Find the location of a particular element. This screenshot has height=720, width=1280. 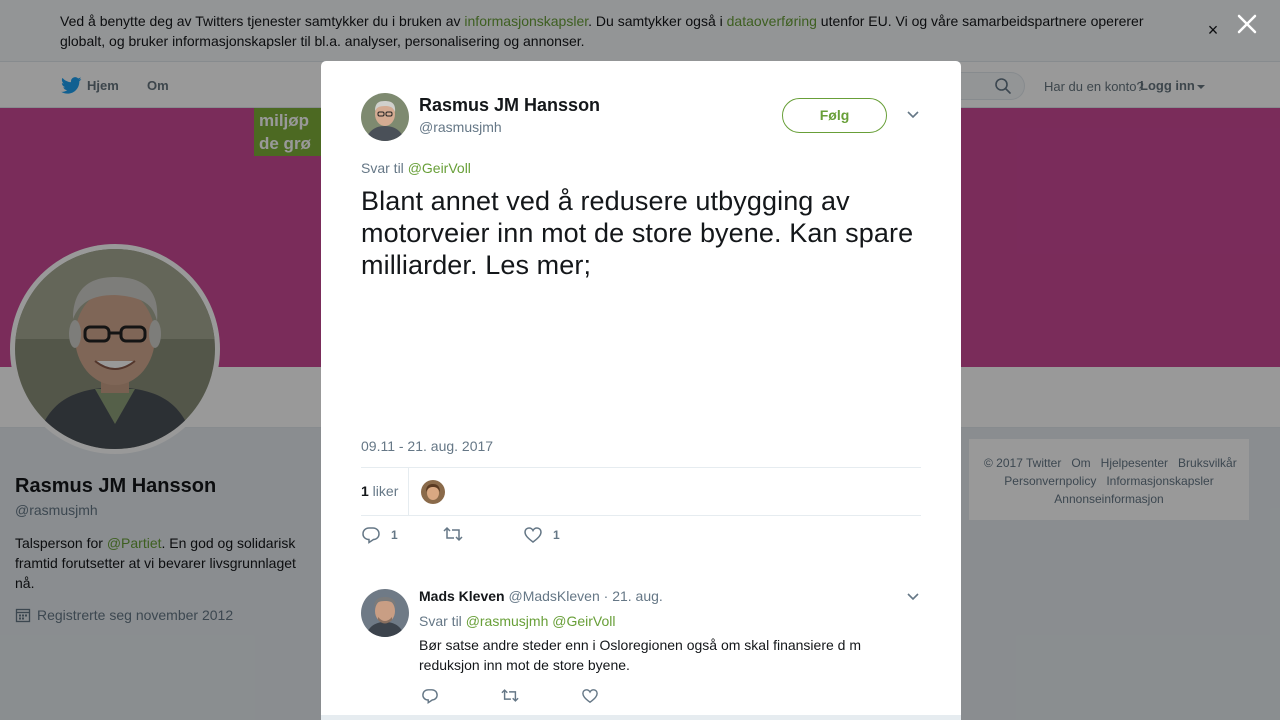

reply-count: 1 is located at coordinates (394, 535).